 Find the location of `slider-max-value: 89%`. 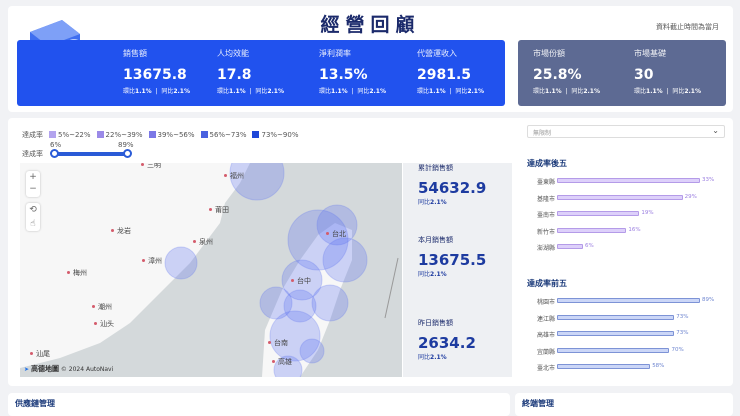

slider-max-value: 89% is located at coordinates (126, 145).